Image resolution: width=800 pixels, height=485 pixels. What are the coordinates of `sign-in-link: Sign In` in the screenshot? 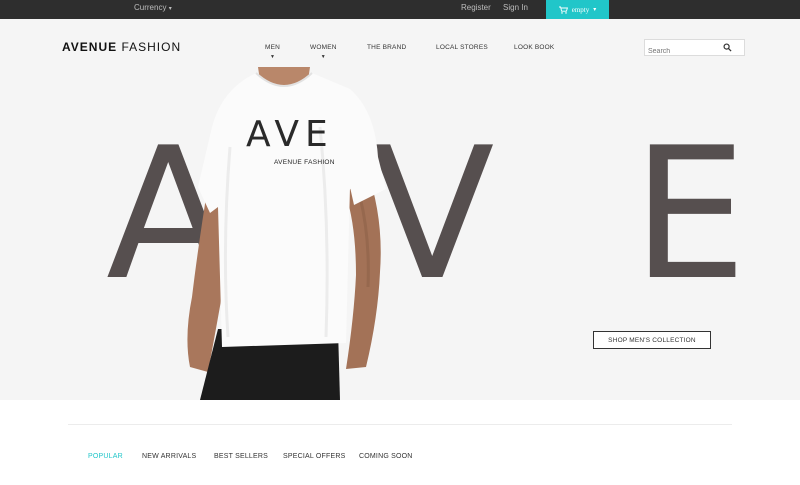 It's located at (515, 7).